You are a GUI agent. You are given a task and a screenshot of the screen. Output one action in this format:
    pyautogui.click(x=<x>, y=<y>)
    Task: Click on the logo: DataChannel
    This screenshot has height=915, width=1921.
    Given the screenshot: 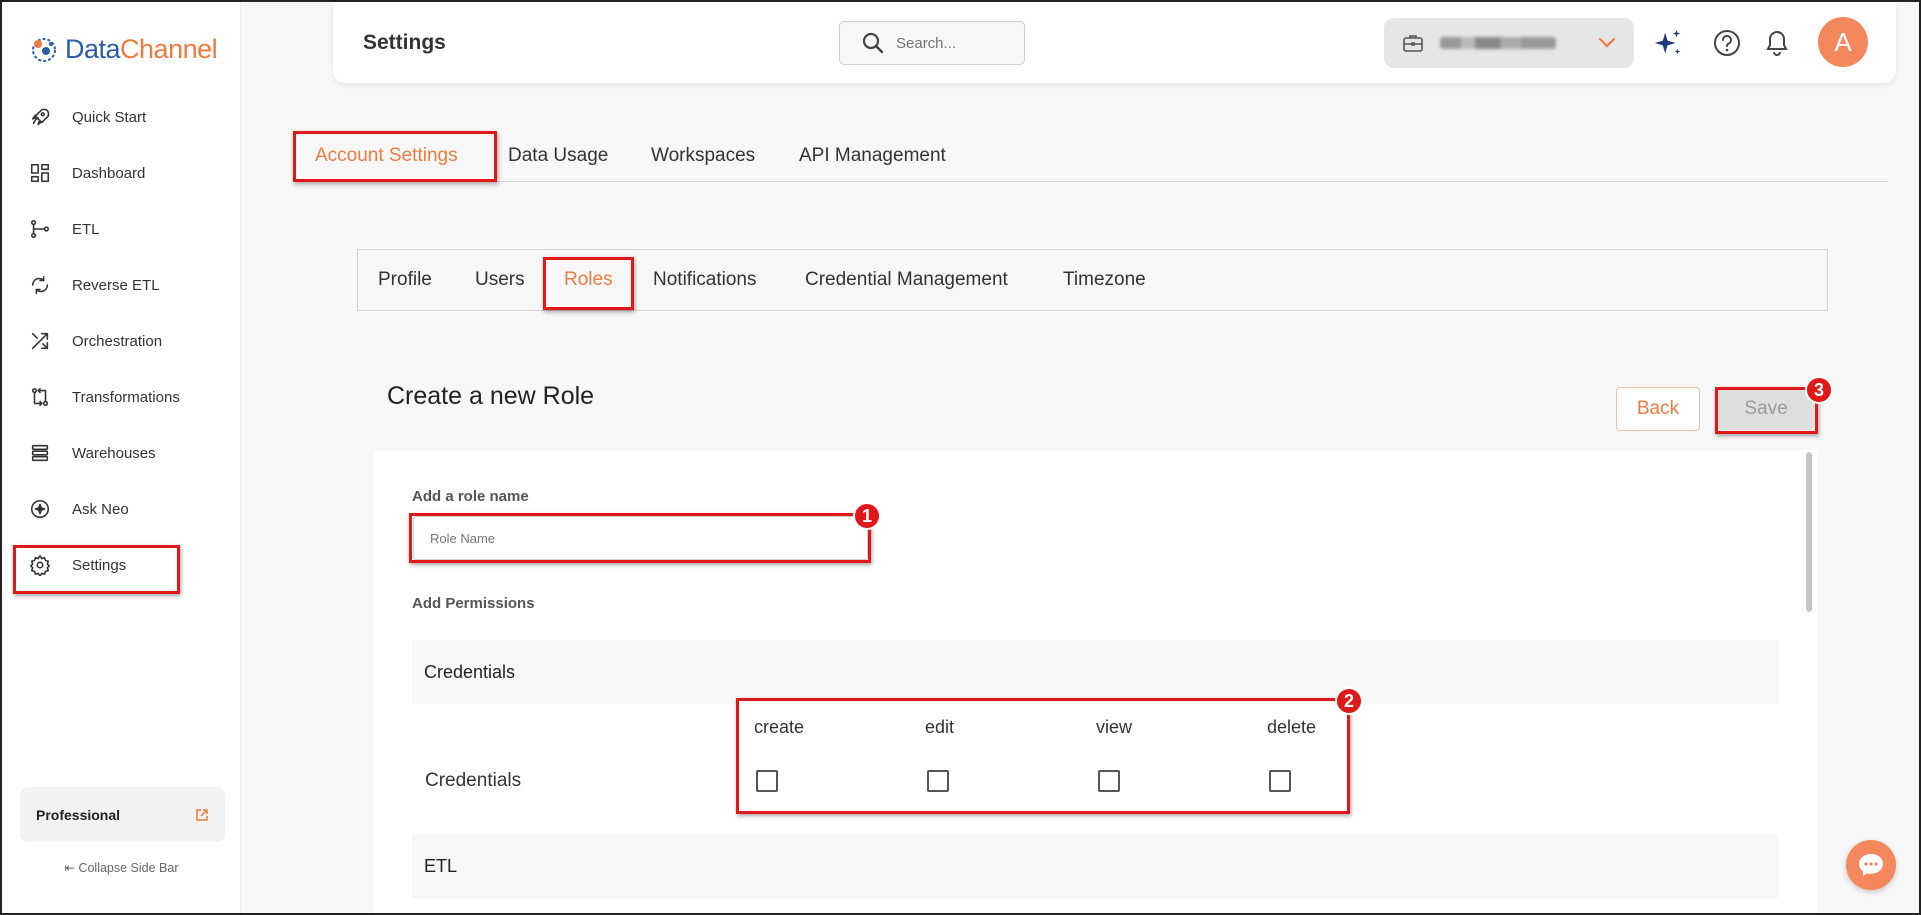 What is the action you would take?
    pyautogui.click(x=123, y=49)
    